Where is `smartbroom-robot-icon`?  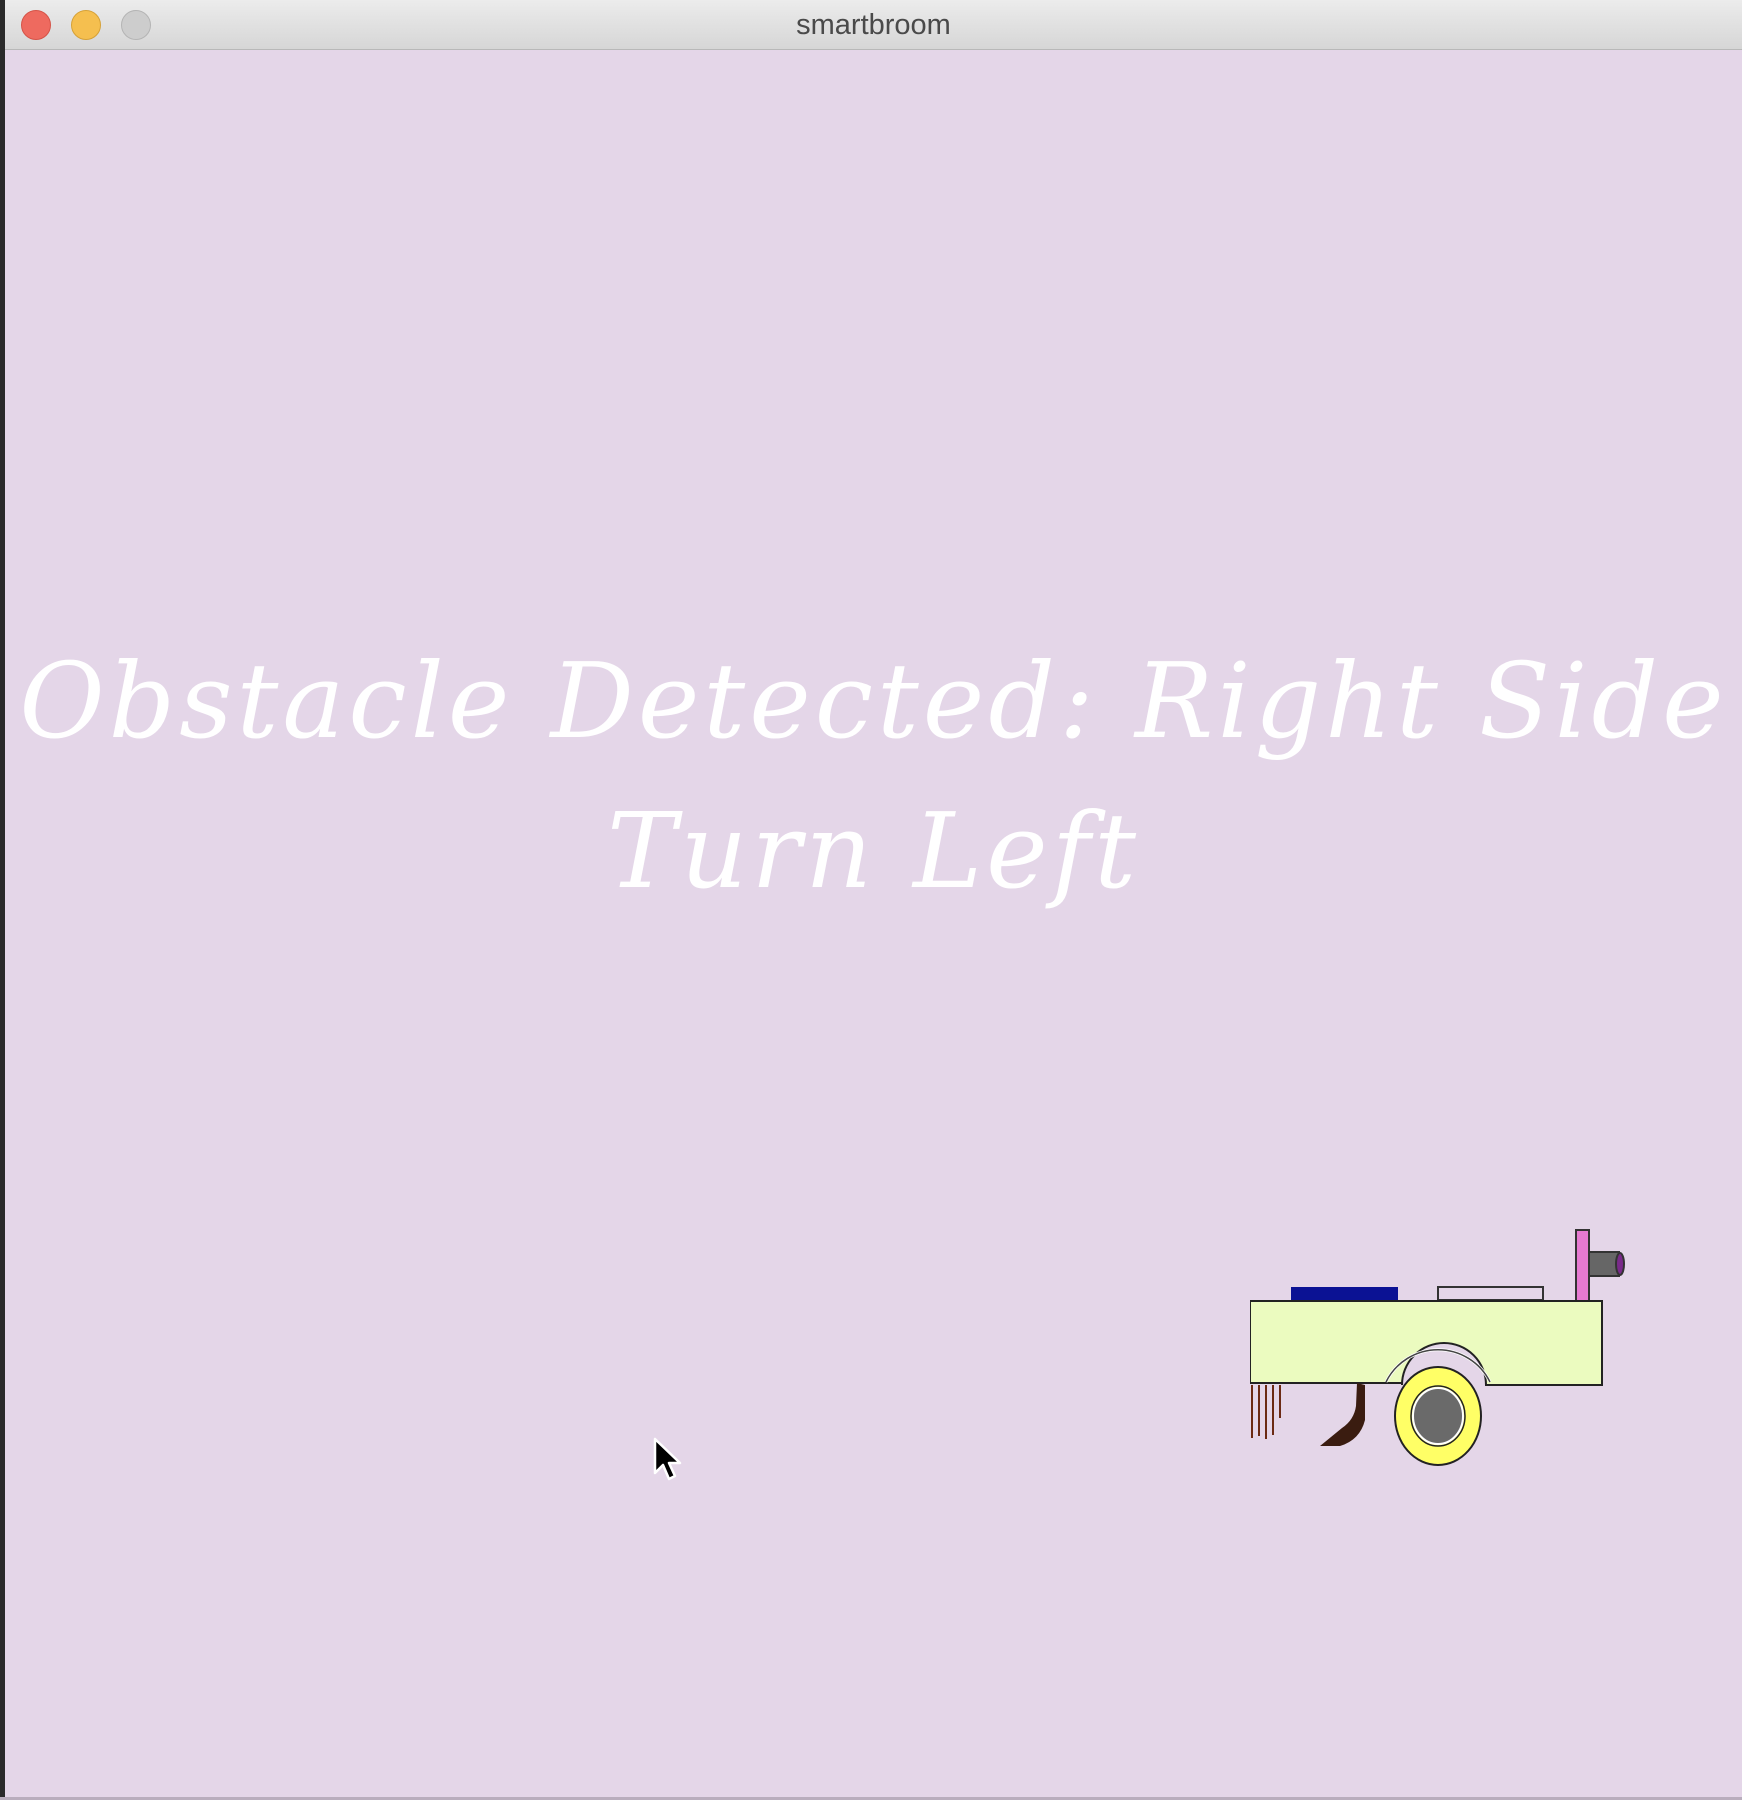
smartbroom-robot-icon is located at coordinates (1437, 1347).